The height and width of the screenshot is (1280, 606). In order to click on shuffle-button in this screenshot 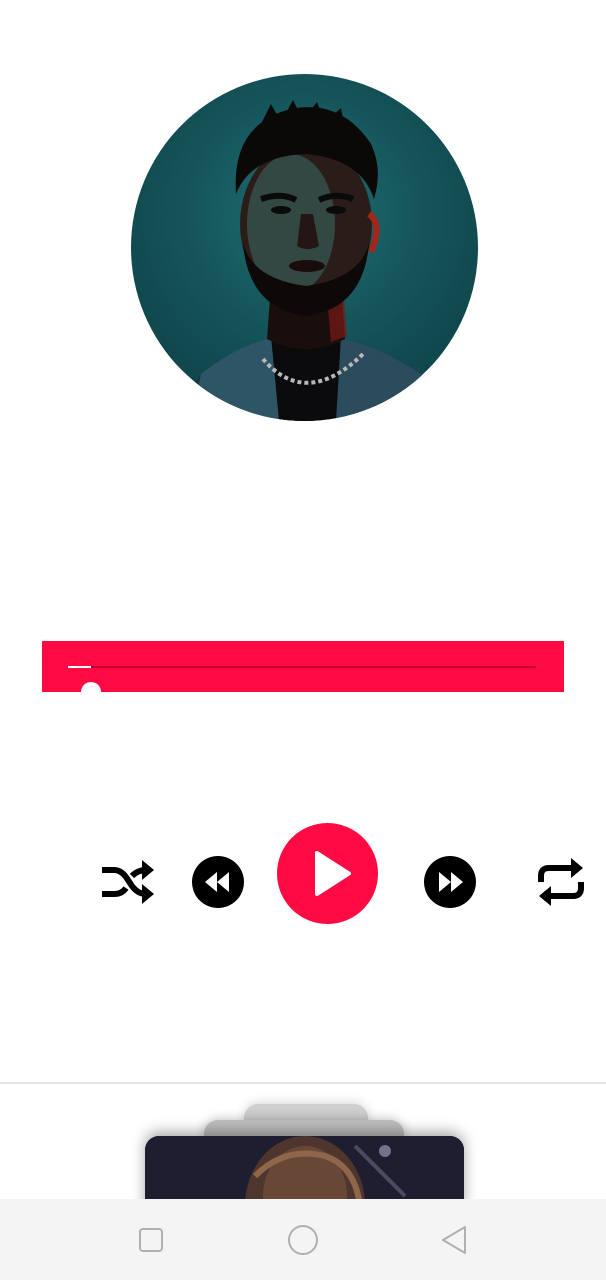, I will do `click(127, 882)`.